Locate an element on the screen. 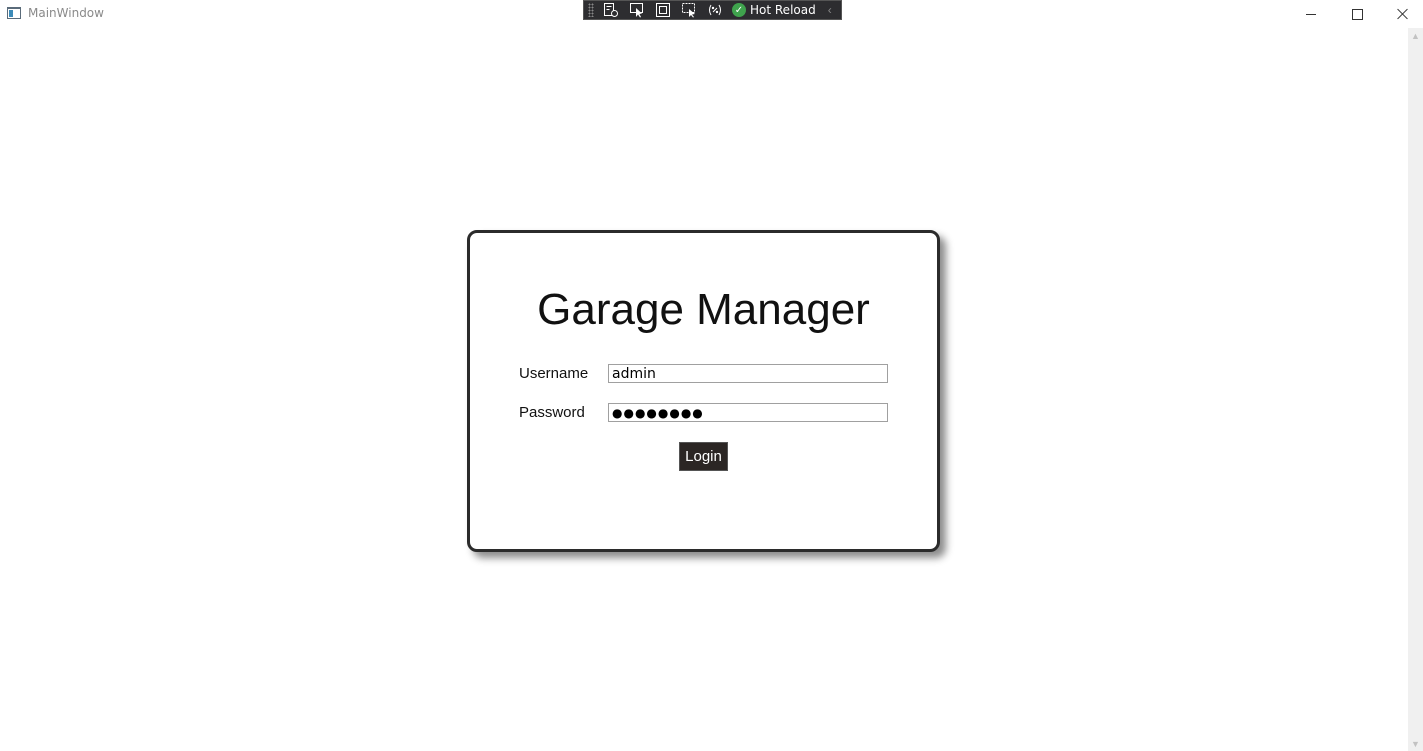  close-button is located at coordinates (1401, 14).